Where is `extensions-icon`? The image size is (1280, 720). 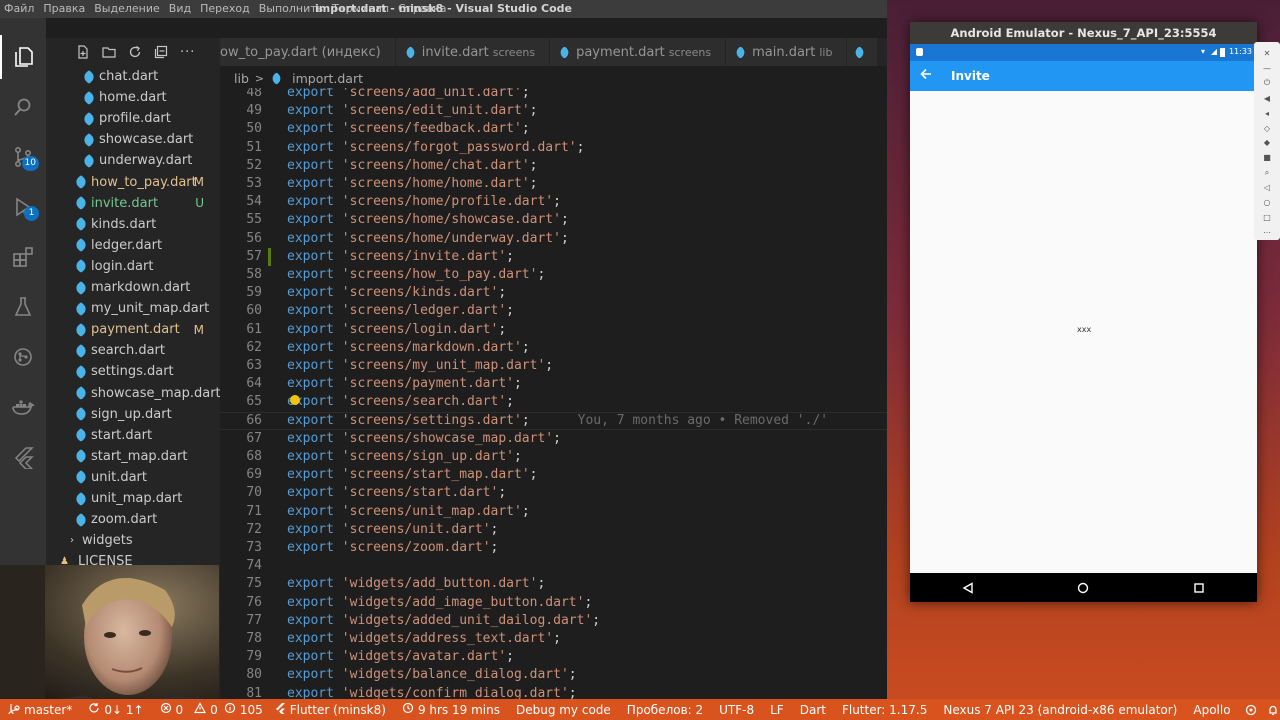
extensions-icon is located at coordinates (23, 257).